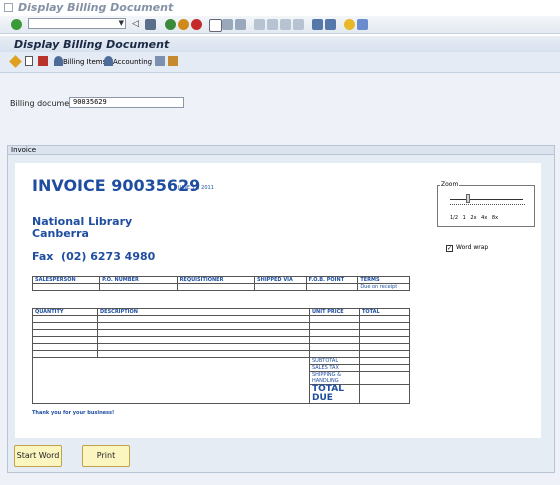  I want to click on table-row: Due on receipt, so click(220, 287).